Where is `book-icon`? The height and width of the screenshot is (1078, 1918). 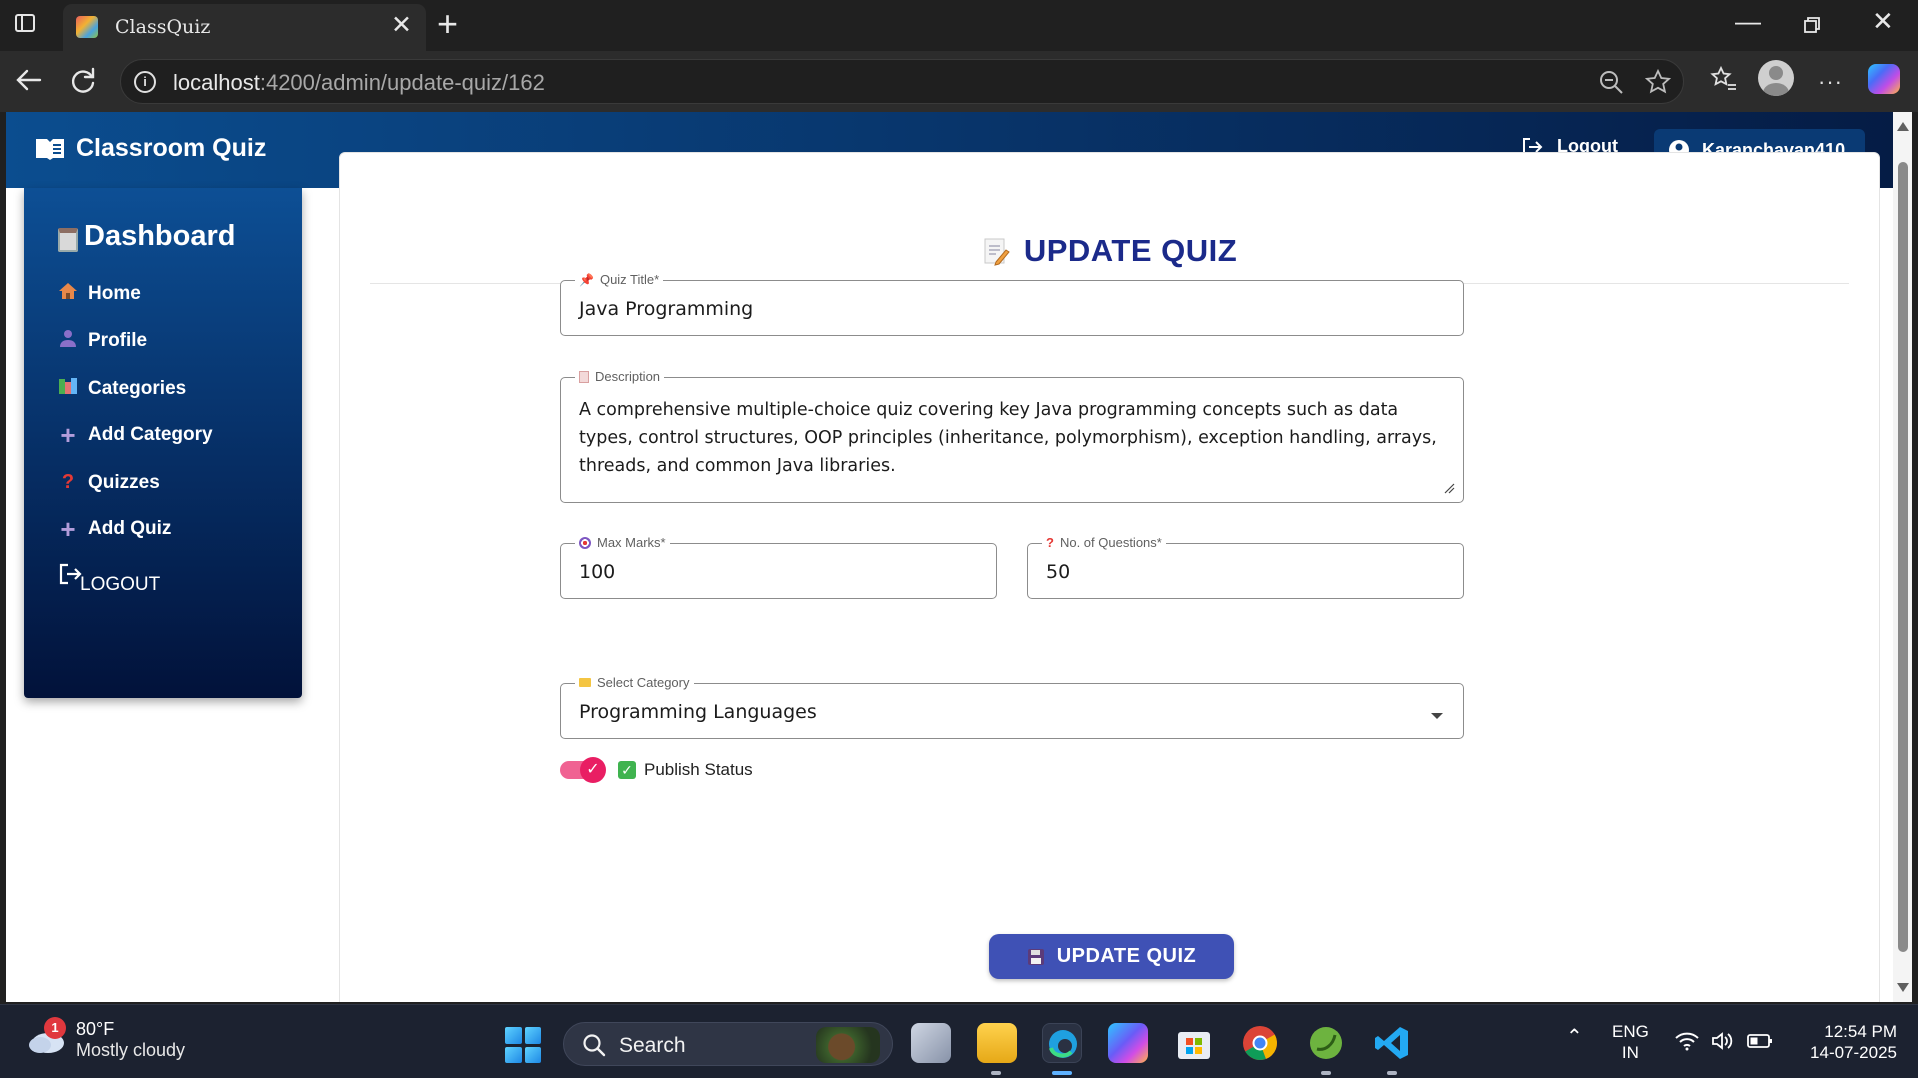
book-icon is located at coordinates (50, 149).